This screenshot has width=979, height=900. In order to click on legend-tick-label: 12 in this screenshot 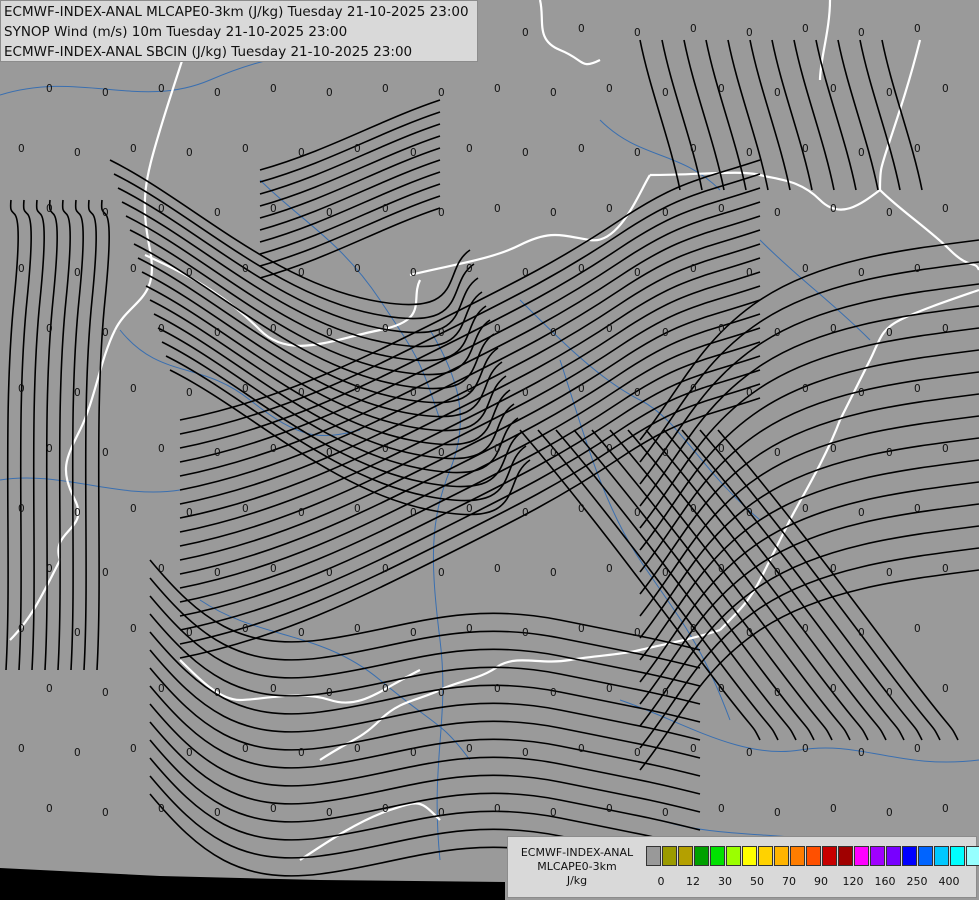, I will do `click(693, 881)`.